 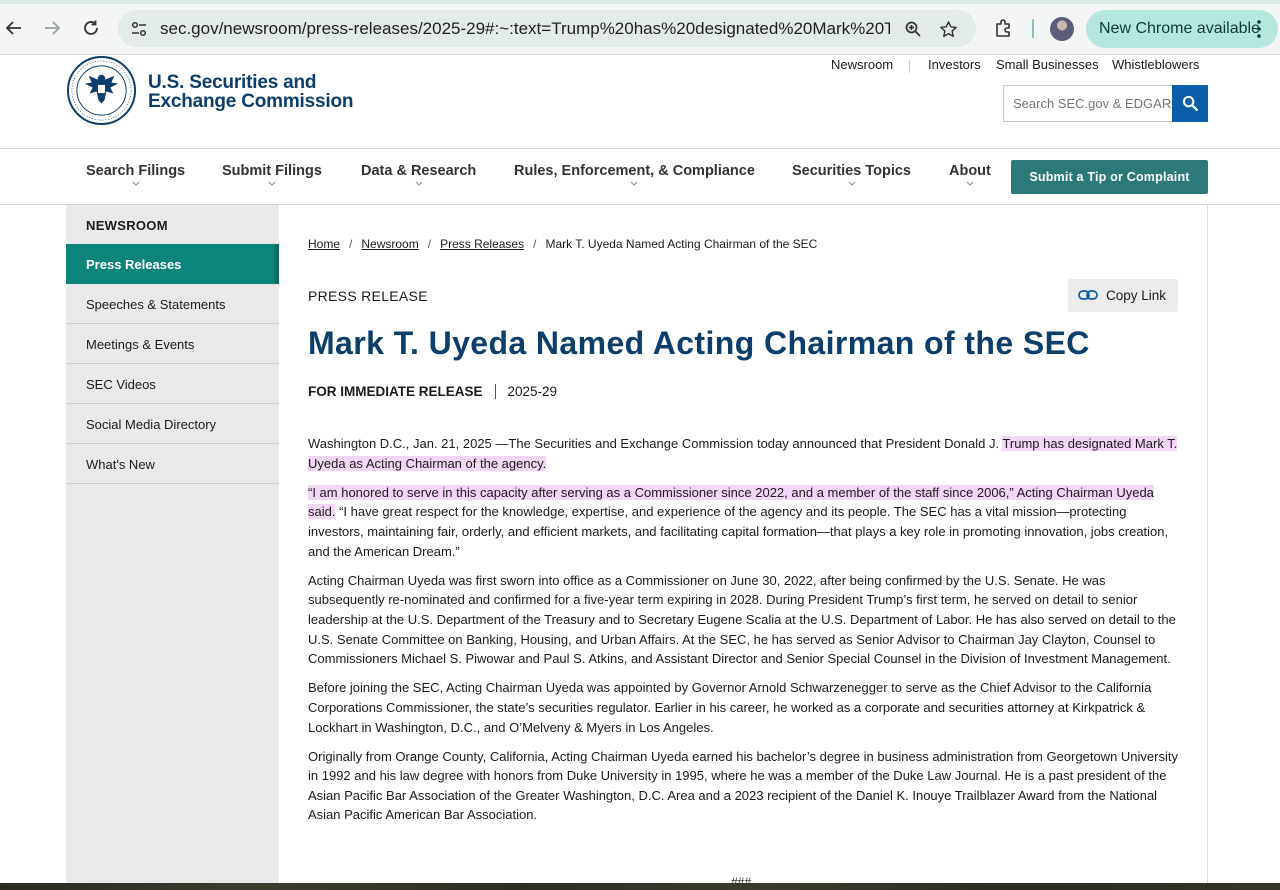 I want to click on sidebar-item-sec-videos: SEC Videos, so click(x=172, y=384).